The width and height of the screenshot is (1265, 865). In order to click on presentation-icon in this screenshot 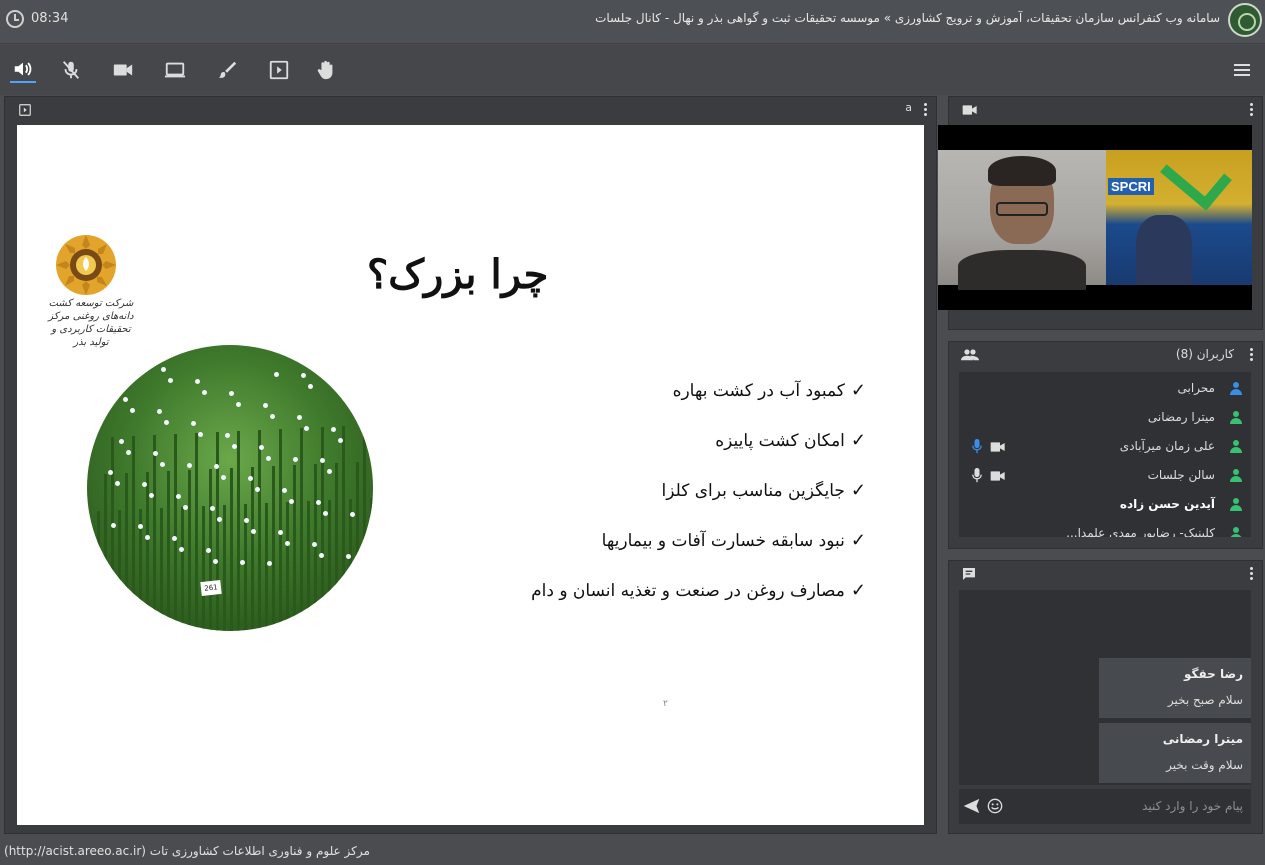, I will do `click(279, 70)`.